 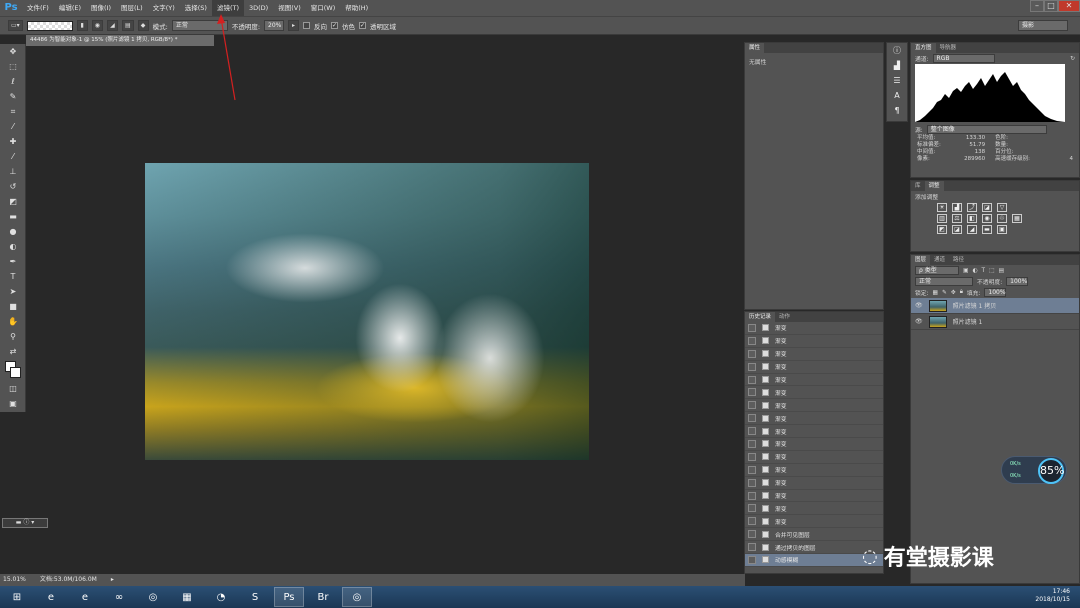 What do you see at coordinates (934, 186) in the screenshot?
I see `tab-adjustments: 调整` at bounding box center [934, 186].